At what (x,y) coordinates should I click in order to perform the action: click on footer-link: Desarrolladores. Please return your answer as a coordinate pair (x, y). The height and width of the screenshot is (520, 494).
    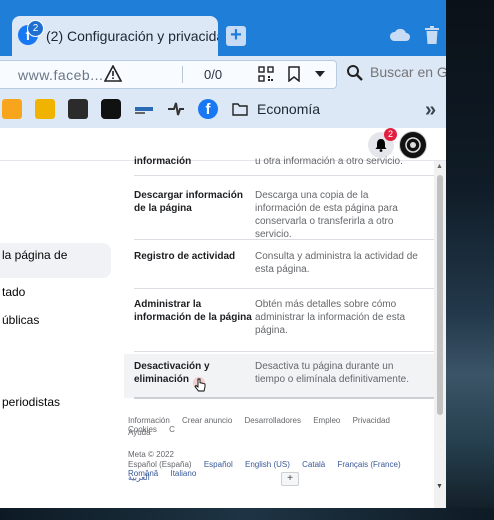
    Looking at the image, I should click on (273, 420).